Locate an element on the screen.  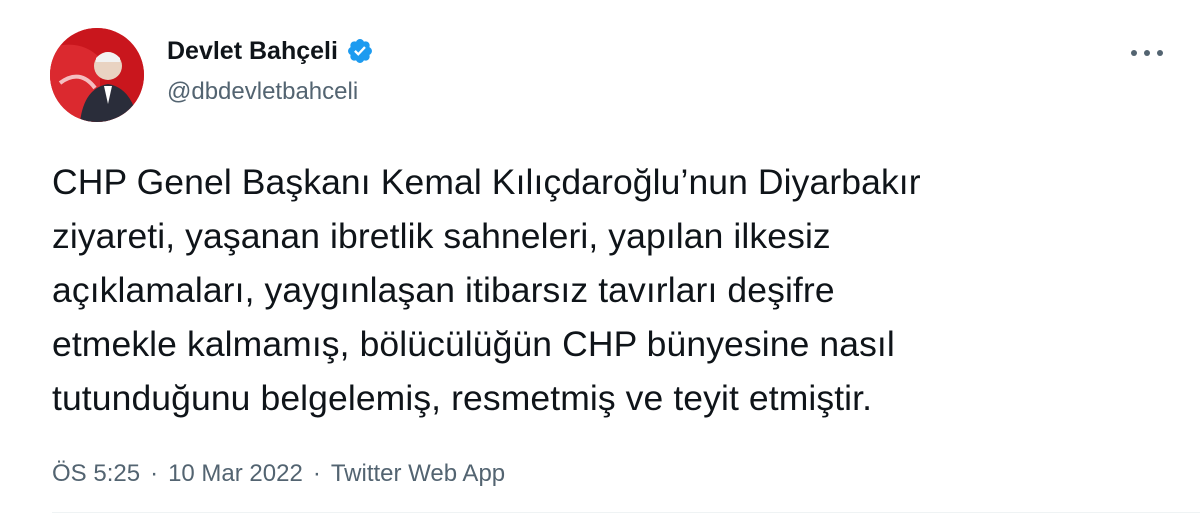
avatar is located at coordinates (97, 75).